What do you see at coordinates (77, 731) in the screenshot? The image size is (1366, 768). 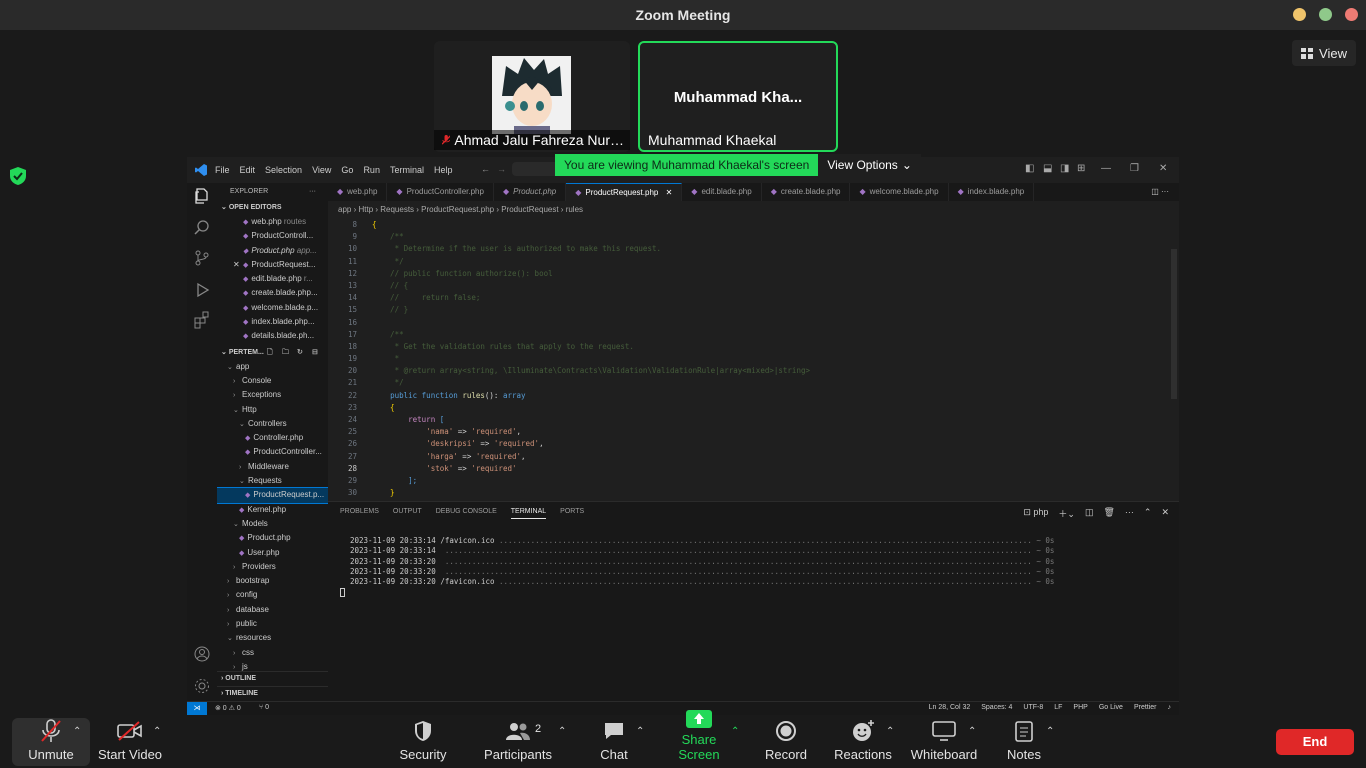 I see `audio-options-caret: ⌃` at bounding box center [77, 731].